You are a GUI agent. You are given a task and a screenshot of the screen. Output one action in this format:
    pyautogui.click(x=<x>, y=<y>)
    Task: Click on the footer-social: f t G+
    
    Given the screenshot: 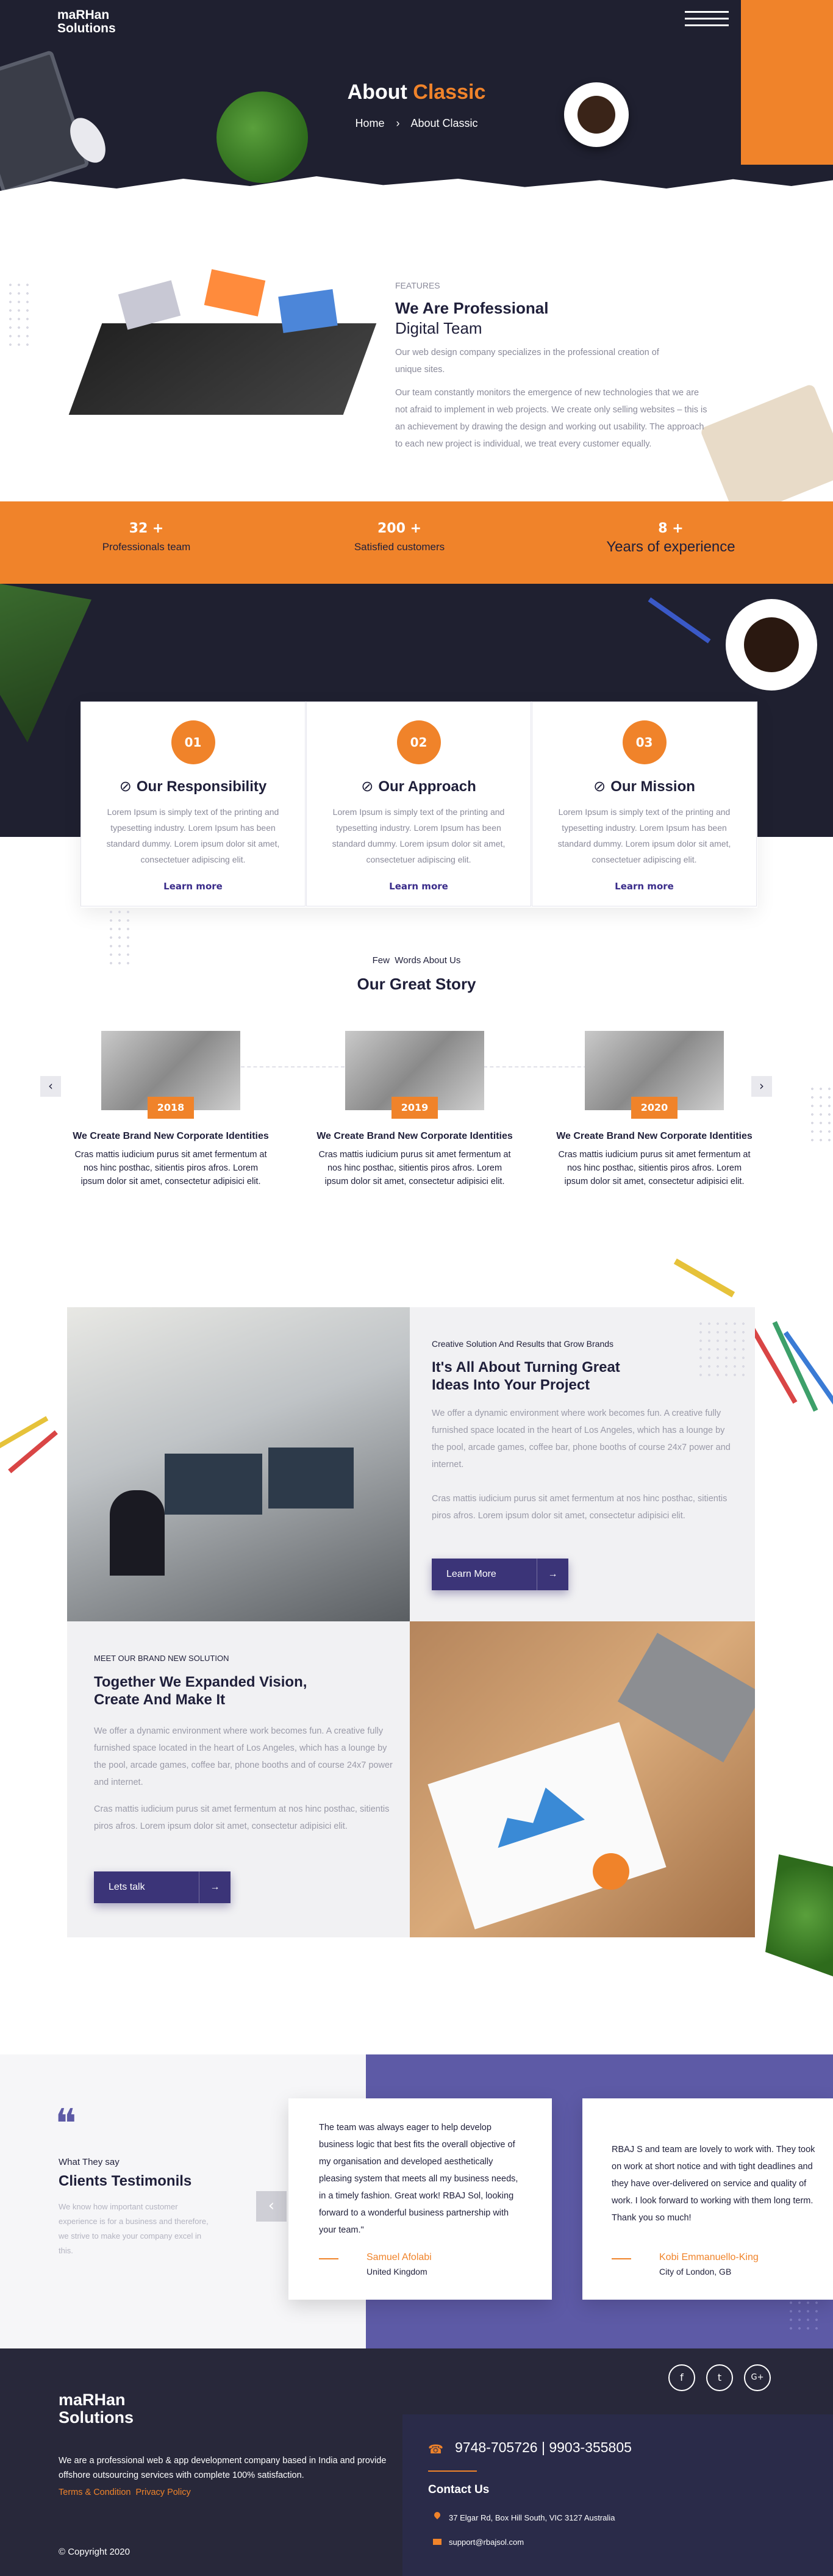 What is the action you would take?
    pyautogui.click(x=723, y=2378)
    